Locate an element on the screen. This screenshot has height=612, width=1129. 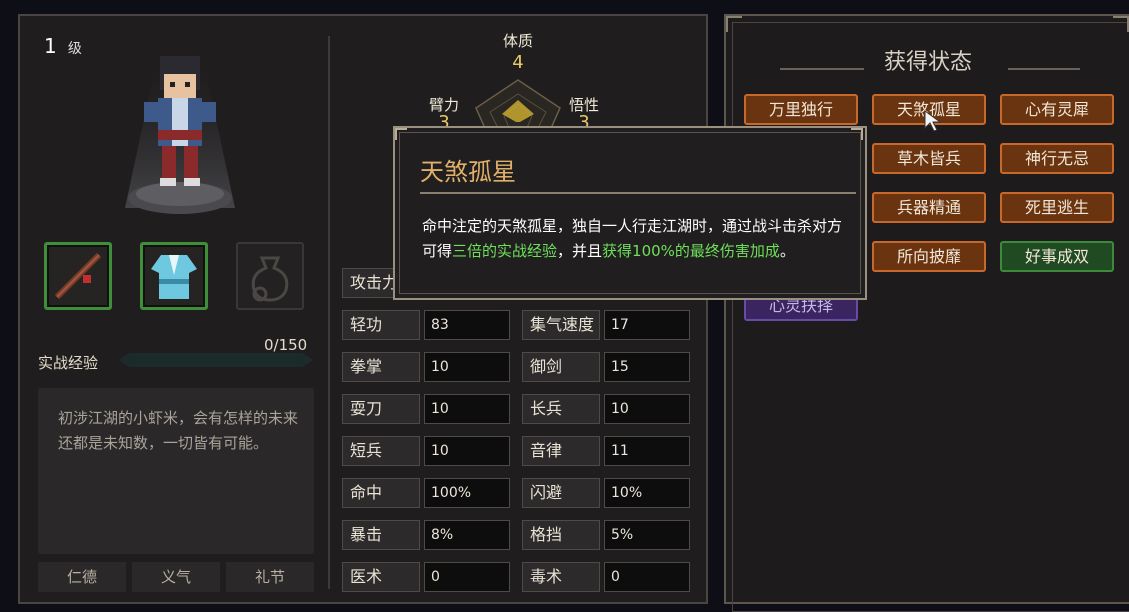
tooltip-highlight: 获得100%的最终伤害加成 is located at coordinates (691, 251).